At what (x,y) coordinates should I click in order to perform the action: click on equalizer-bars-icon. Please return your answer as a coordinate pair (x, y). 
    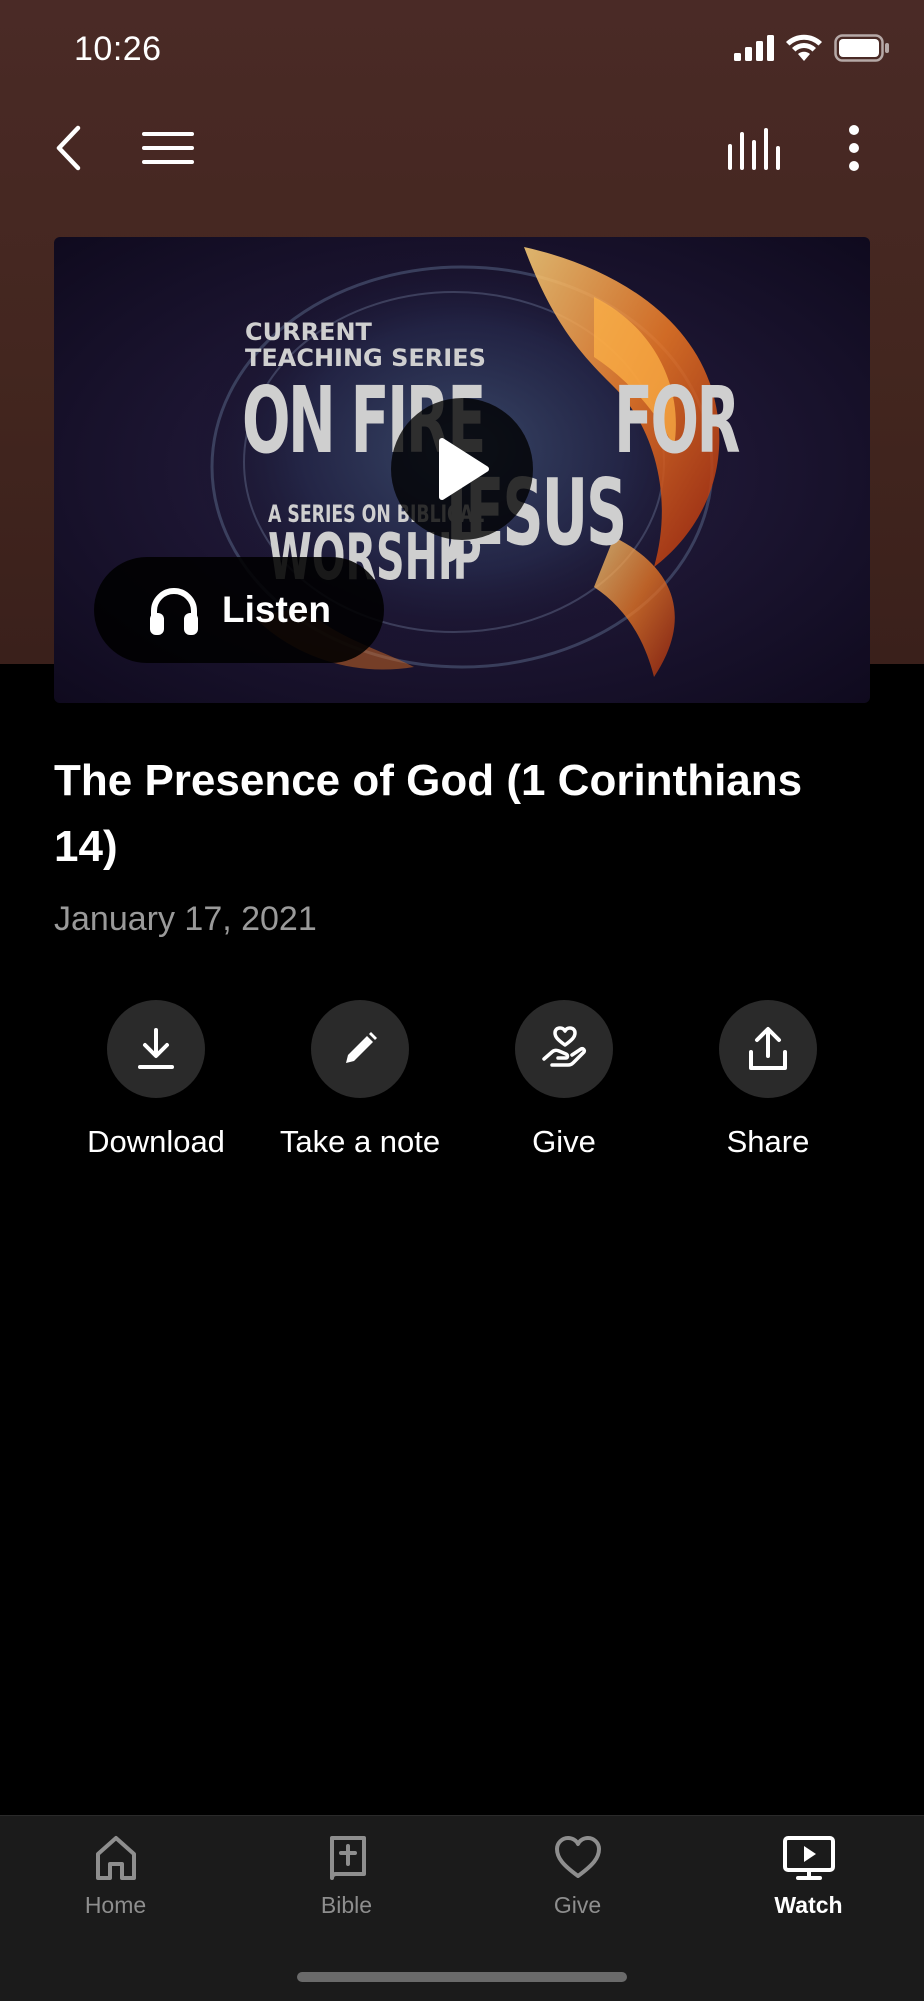
    Looking at the image, I should click on (754, 149).